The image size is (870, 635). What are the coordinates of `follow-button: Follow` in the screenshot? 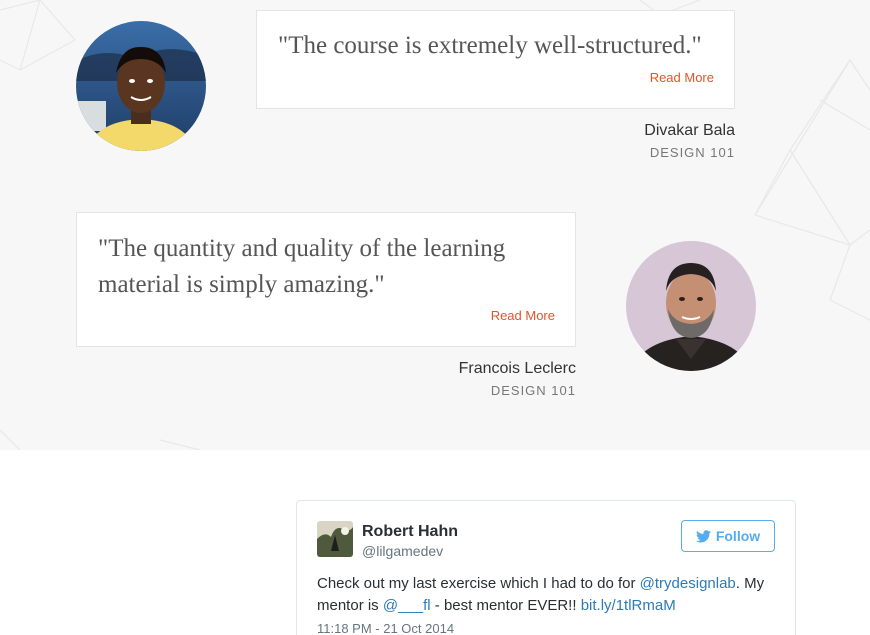 It's located at (728, 536).